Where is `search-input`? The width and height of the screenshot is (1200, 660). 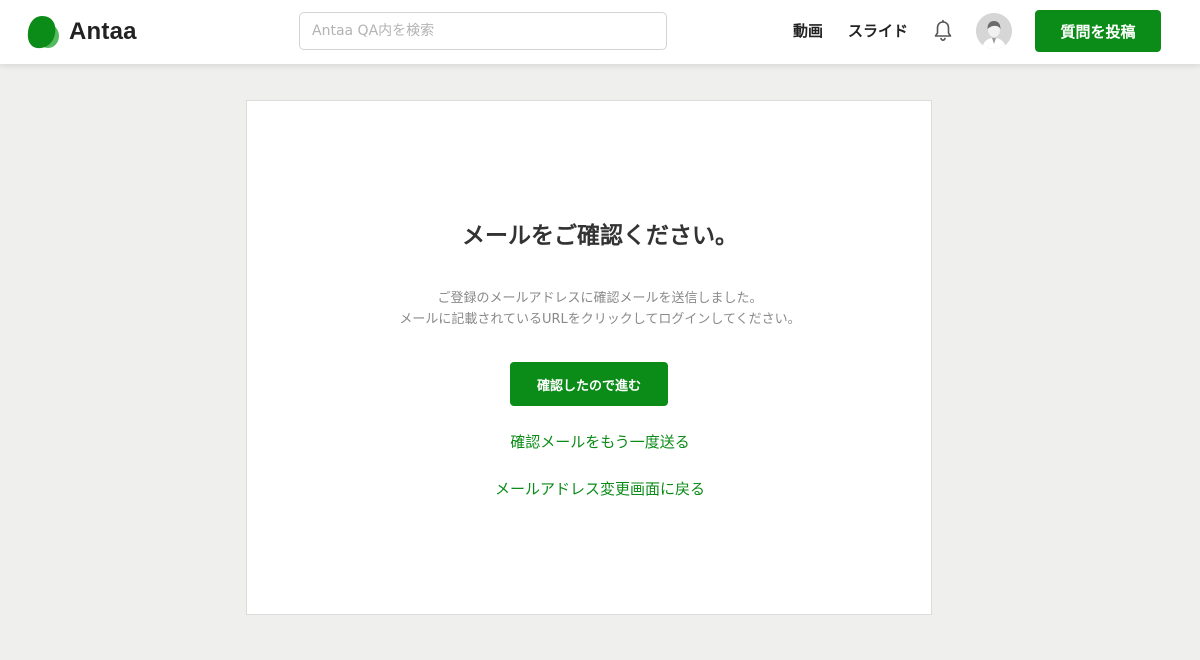 search-input is located at coordinates (483, 31).